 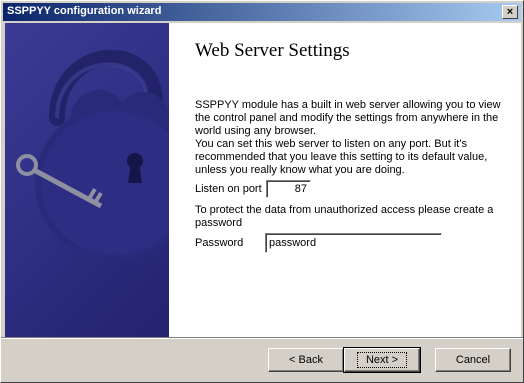 I want to click on page-title: Web Server Settings, so click(x=272, y=50).